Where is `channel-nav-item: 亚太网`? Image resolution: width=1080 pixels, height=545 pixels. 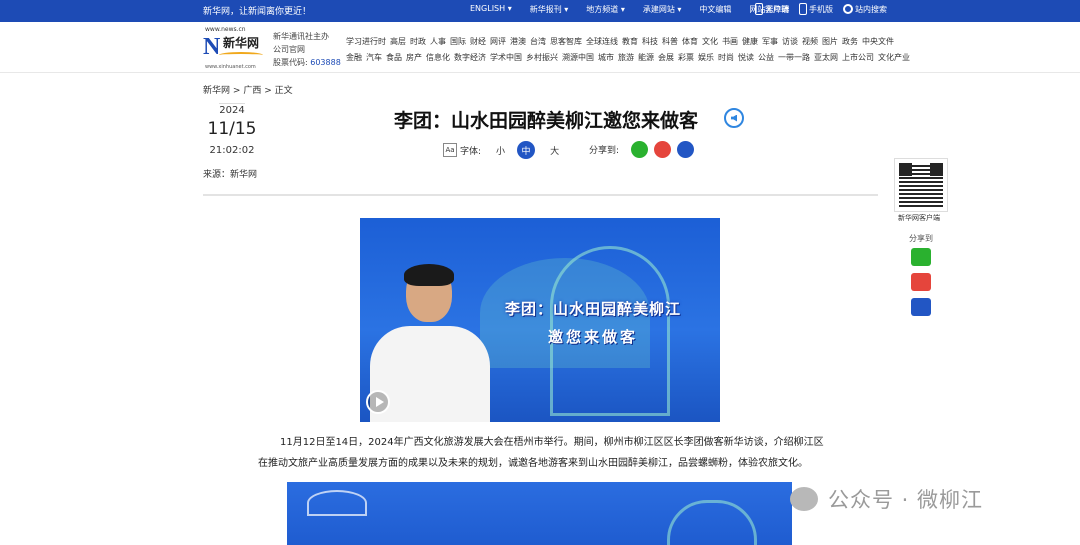
channel-nav-item: 亚太网 is located at coordinates (826, 58).